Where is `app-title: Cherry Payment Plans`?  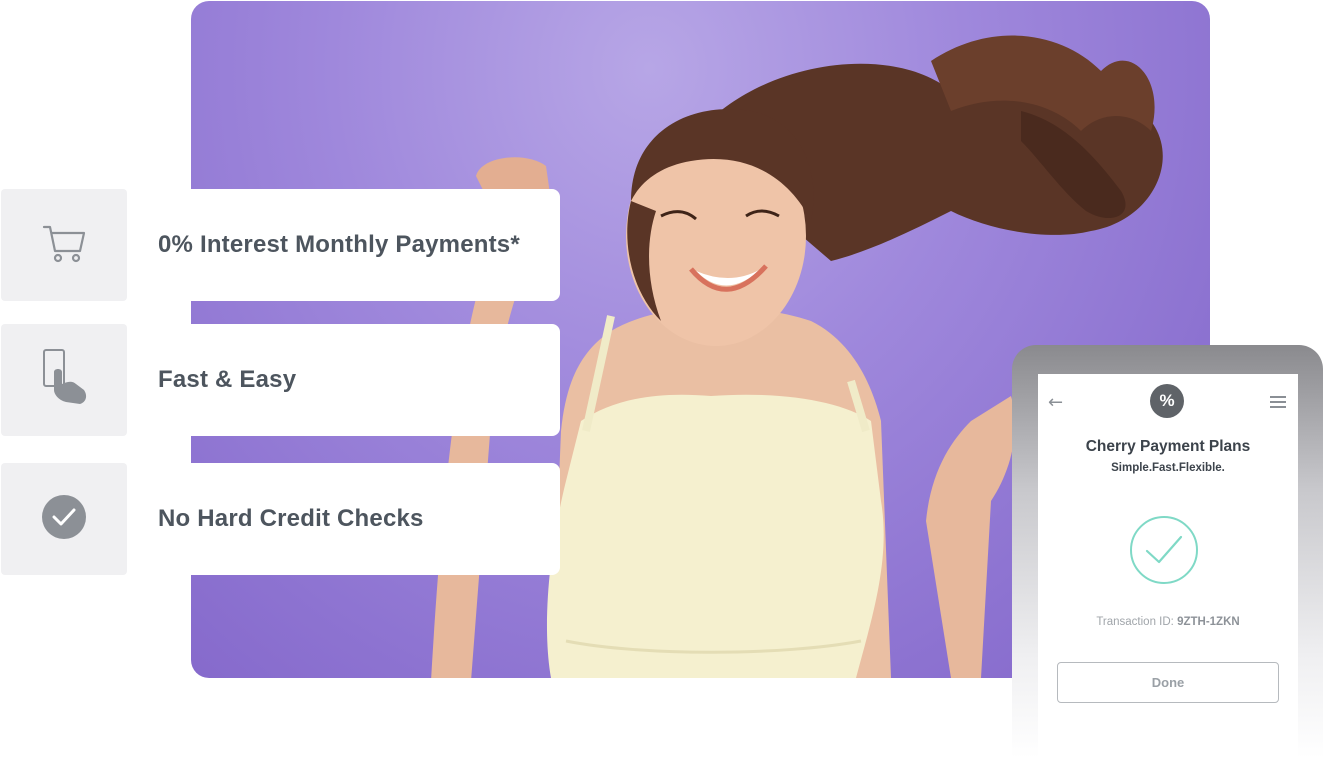 app-title: Cherry Payment Plans is located at coordinates (1168, 446).